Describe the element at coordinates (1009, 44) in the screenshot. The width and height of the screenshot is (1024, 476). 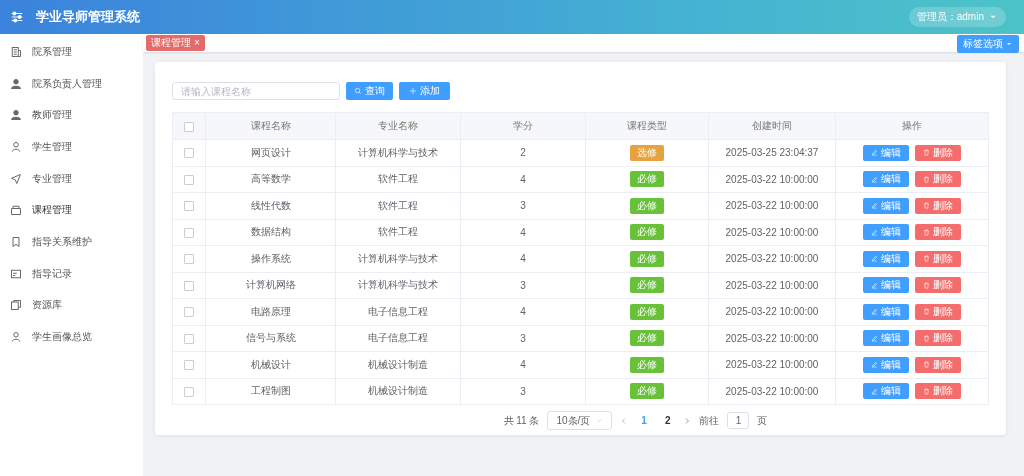
I see `caret-icon` at that location.